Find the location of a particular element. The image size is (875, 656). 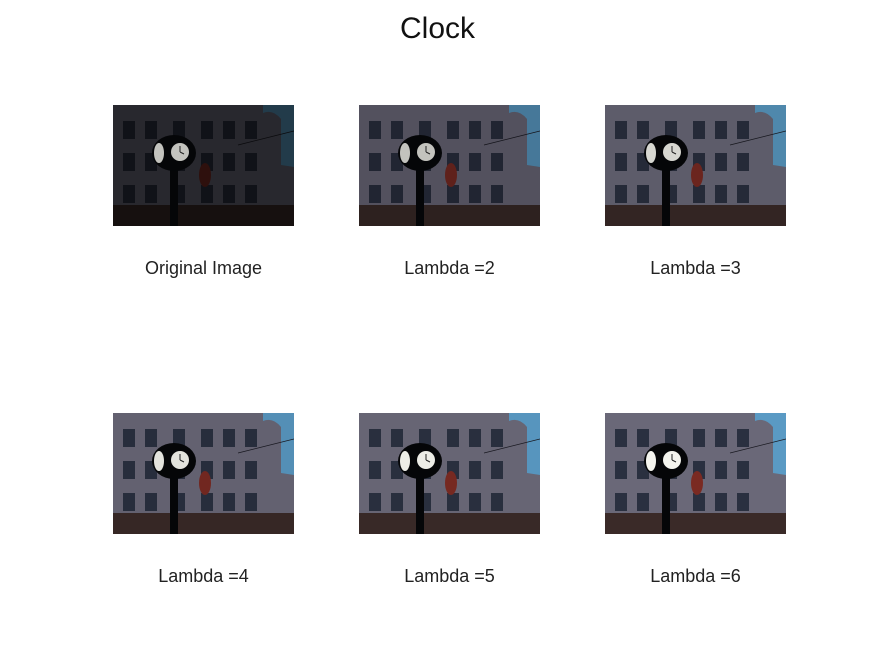

panel-lambda-4: Lambda =4 is located at coordinates (203, 499).